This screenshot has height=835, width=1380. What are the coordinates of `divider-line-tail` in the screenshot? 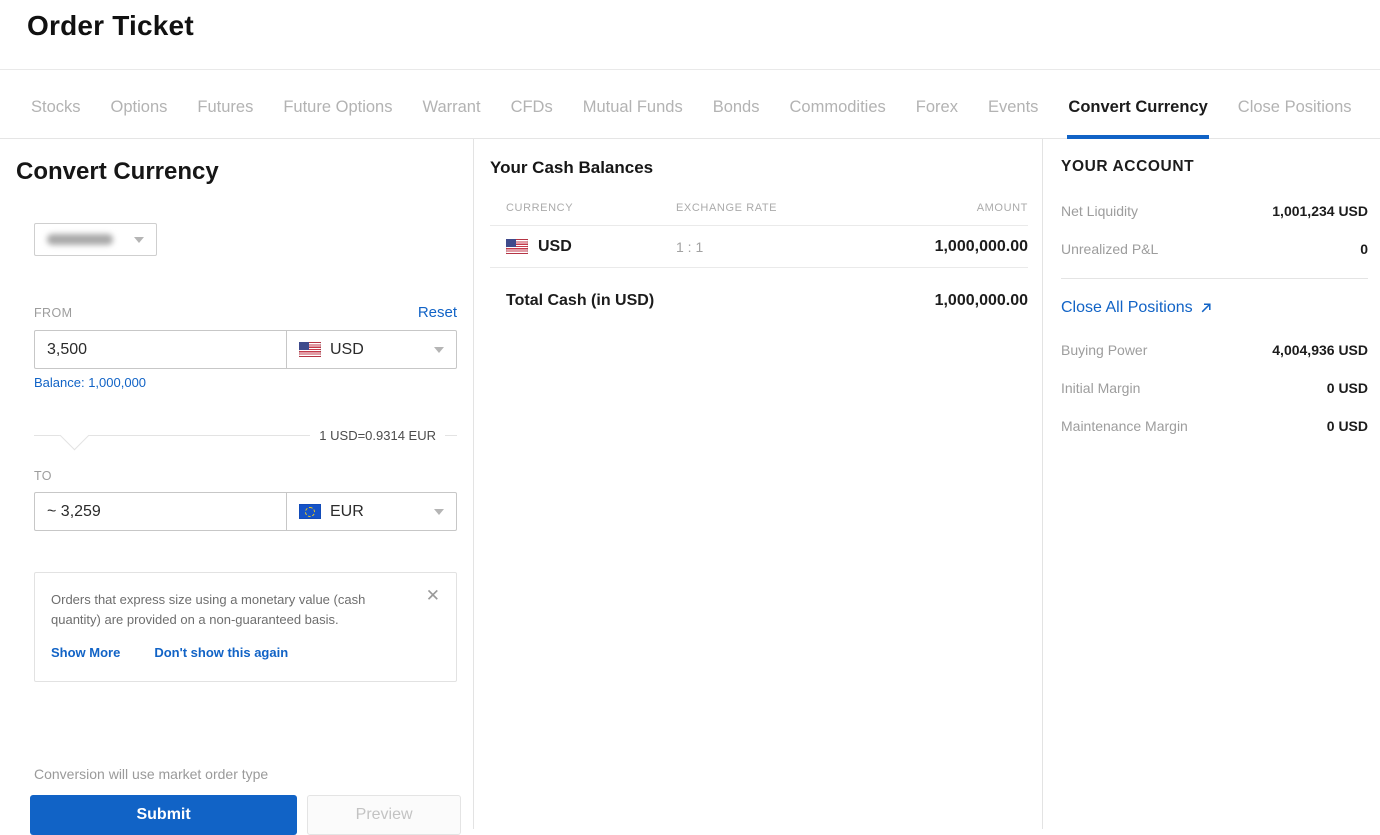 It's located at (451, 435).